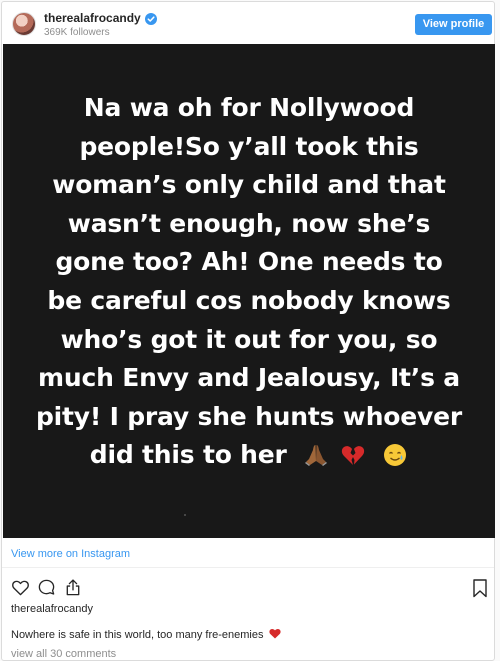 Image resolution: width=500 pixels, height=661 pixels. What do you see at coordinates (249, 223) in the screenshot?
I see `post-text-line: wasn’t enough, now she’s` at bounding box center [249, 223].